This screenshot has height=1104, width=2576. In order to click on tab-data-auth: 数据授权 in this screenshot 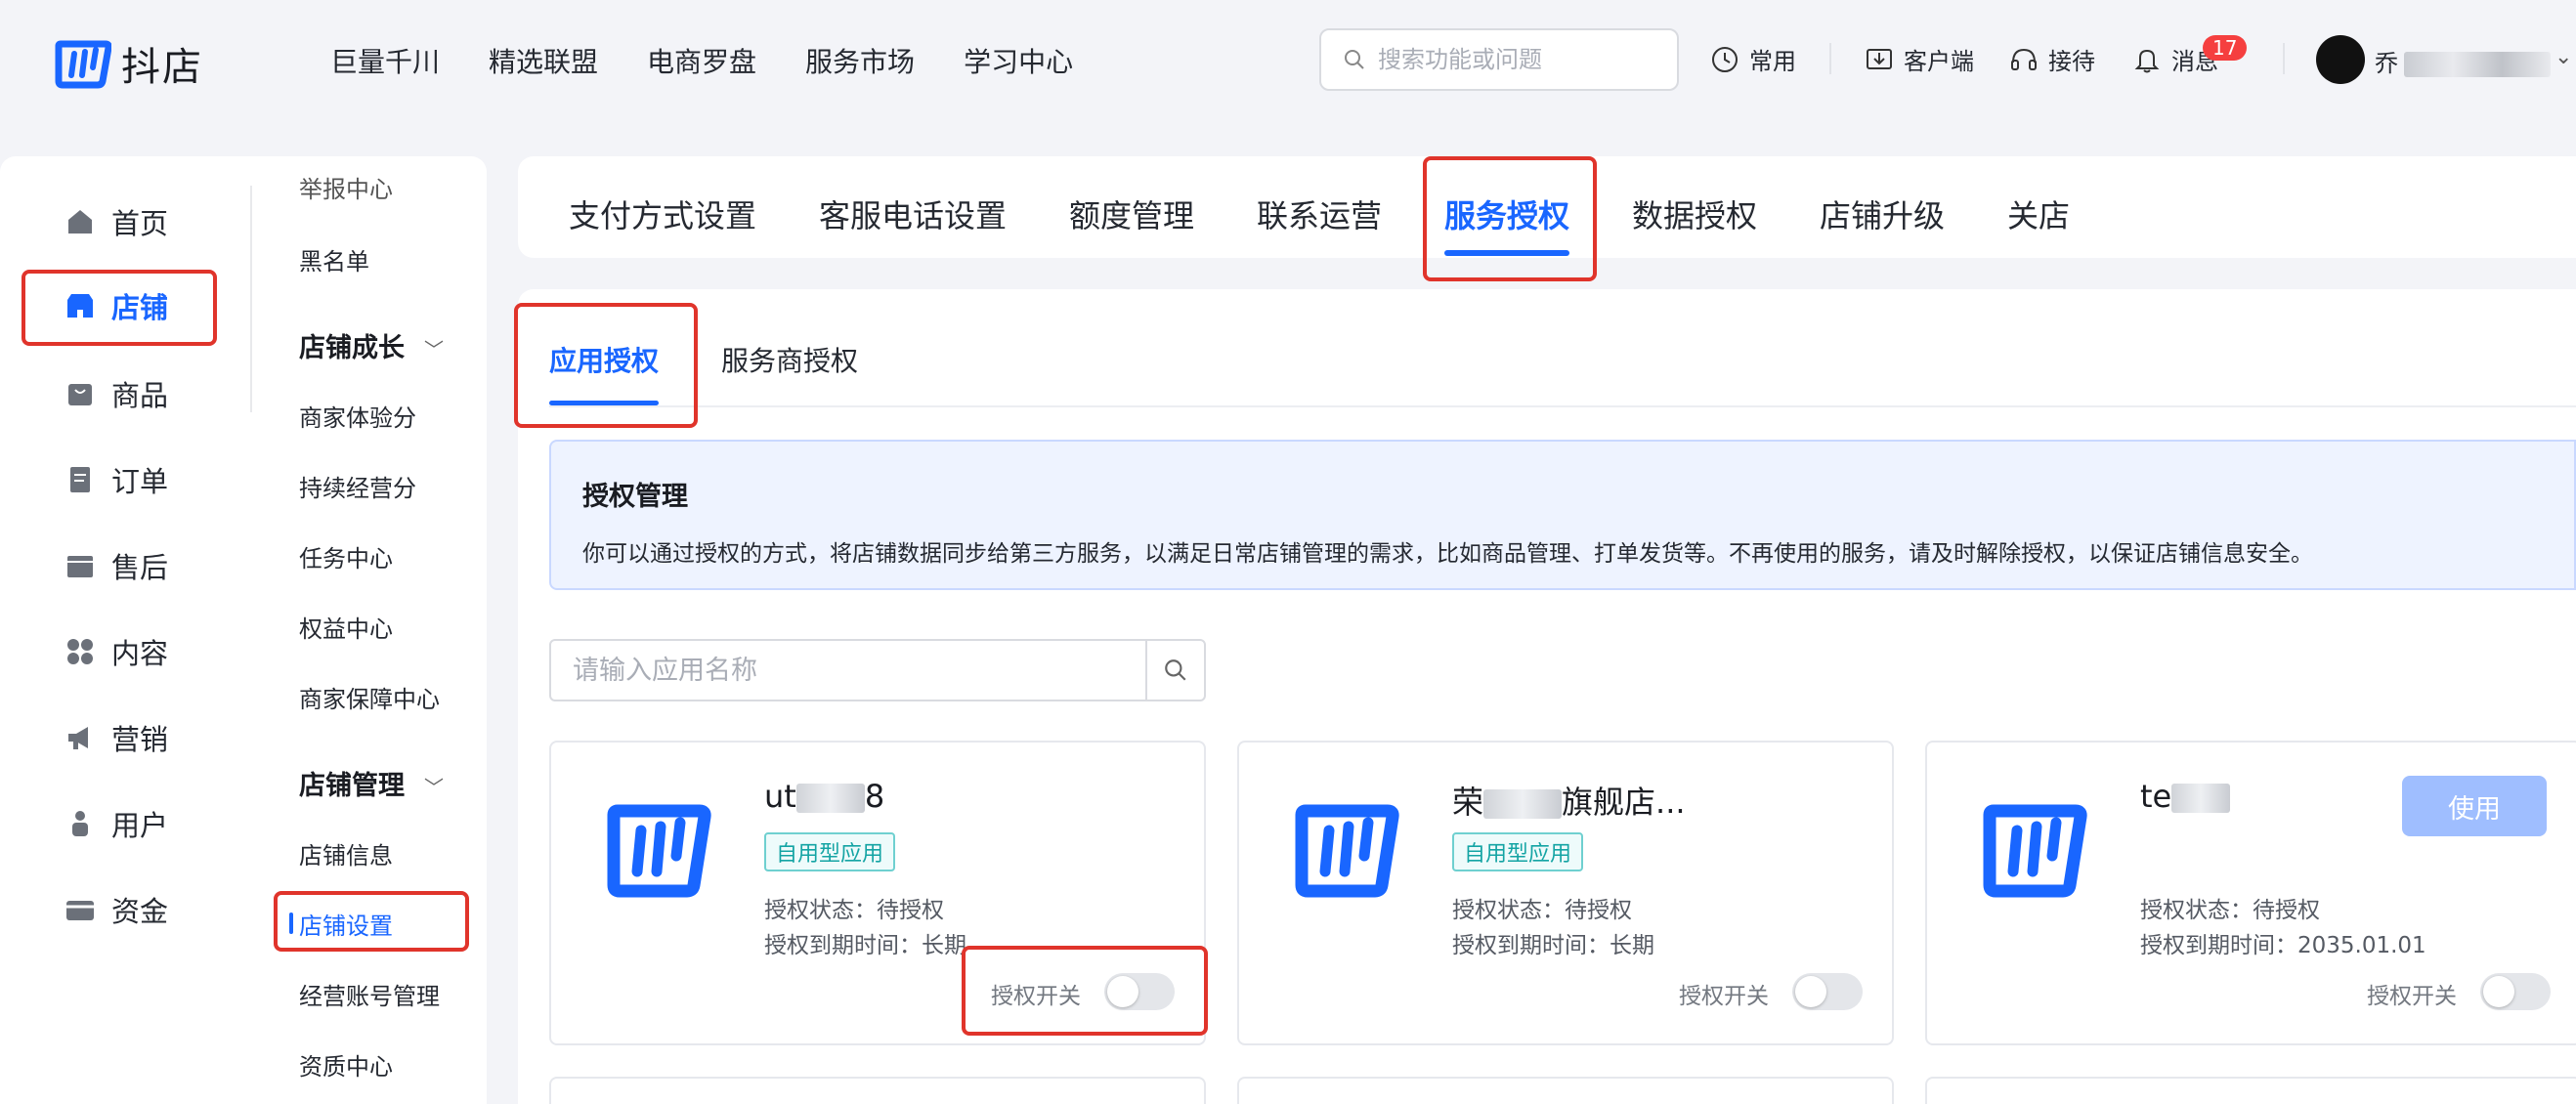, I will do `click(1694, 213)`.